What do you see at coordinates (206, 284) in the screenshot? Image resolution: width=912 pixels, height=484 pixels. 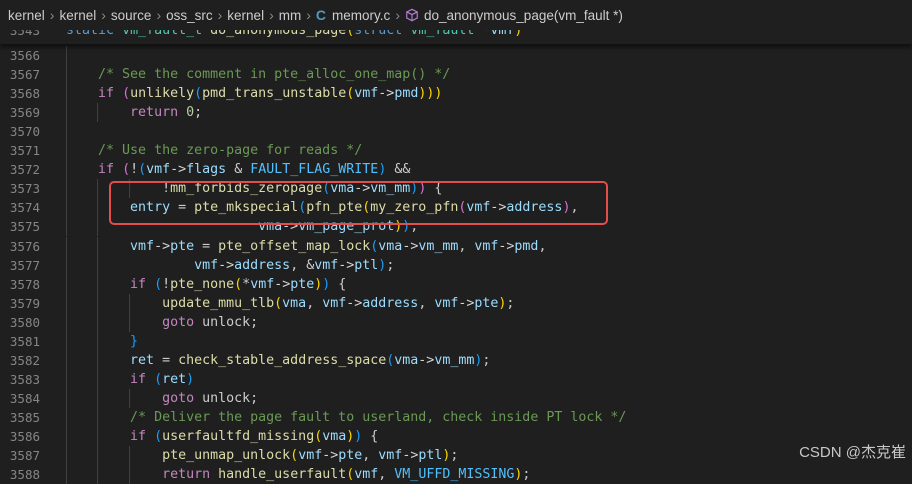 I see `code-text: if (!pte_none(*vmf->pte)) {` at bounding box center [206, 284].